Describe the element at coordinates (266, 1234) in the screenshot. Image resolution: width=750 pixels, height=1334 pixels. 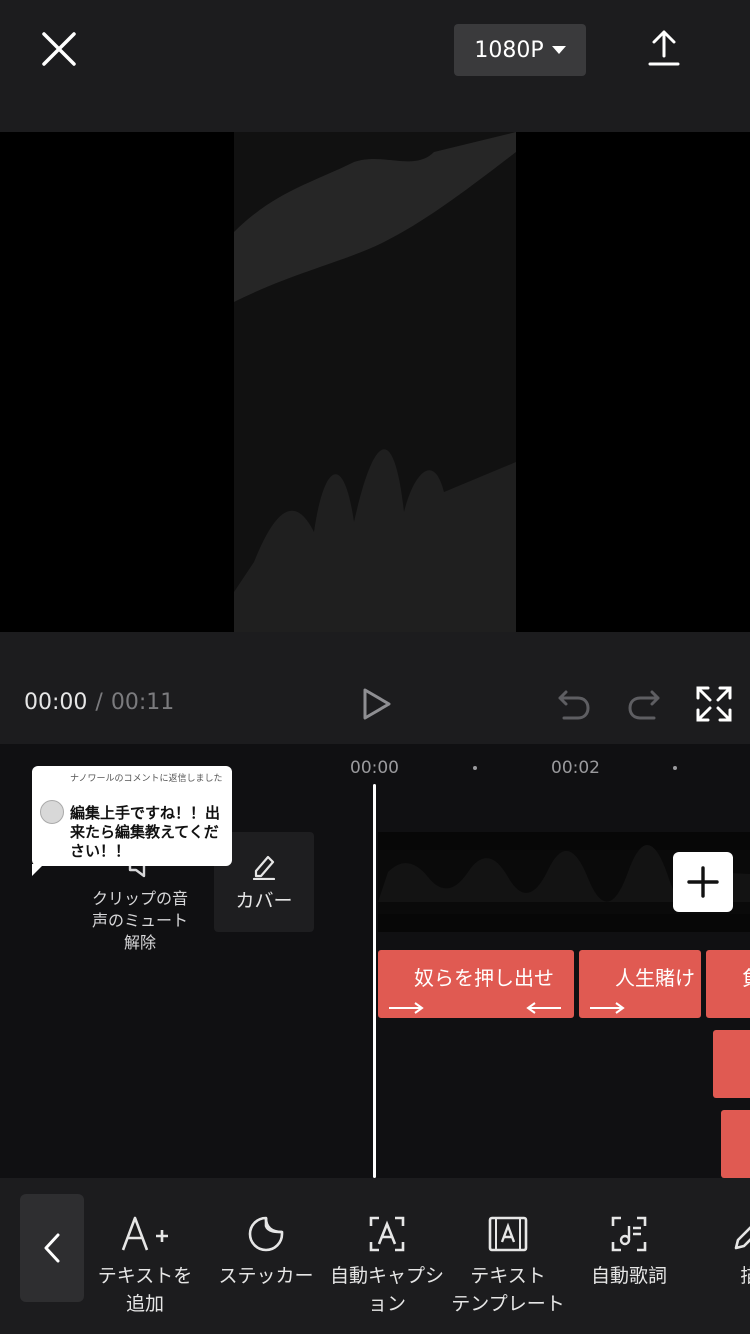
I see `sticker-icon` at that location.